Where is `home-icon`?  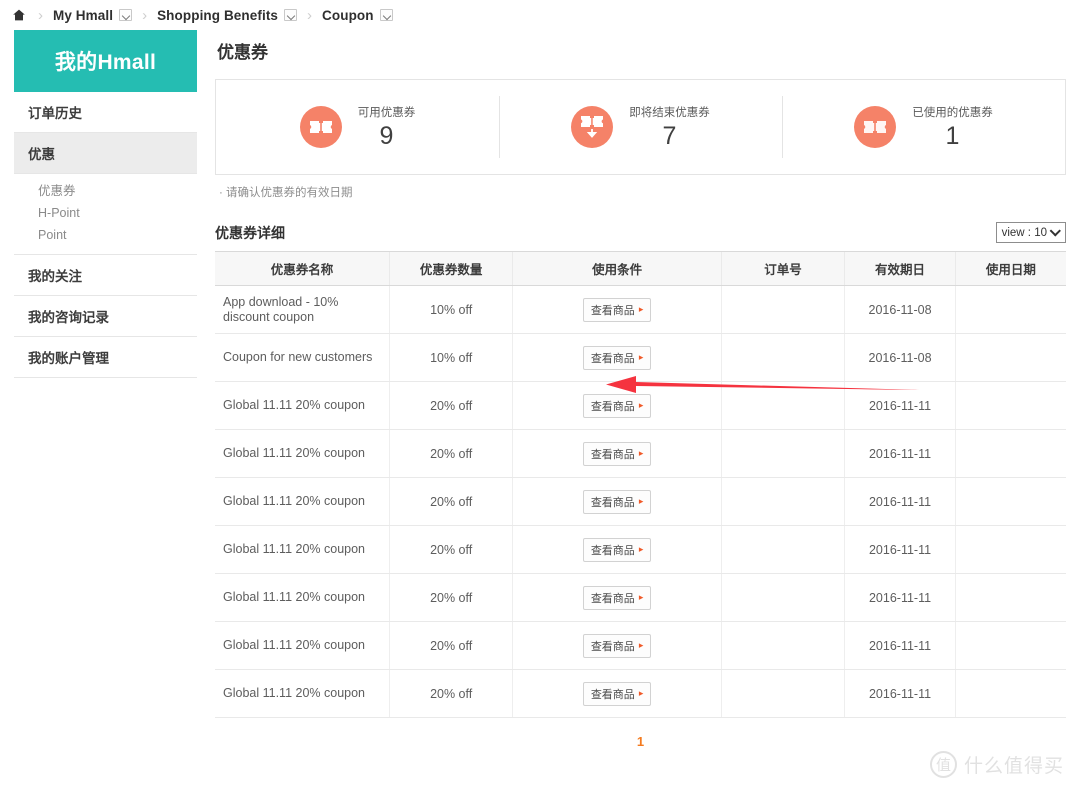
home-icon is located at coordinates (19, 15).